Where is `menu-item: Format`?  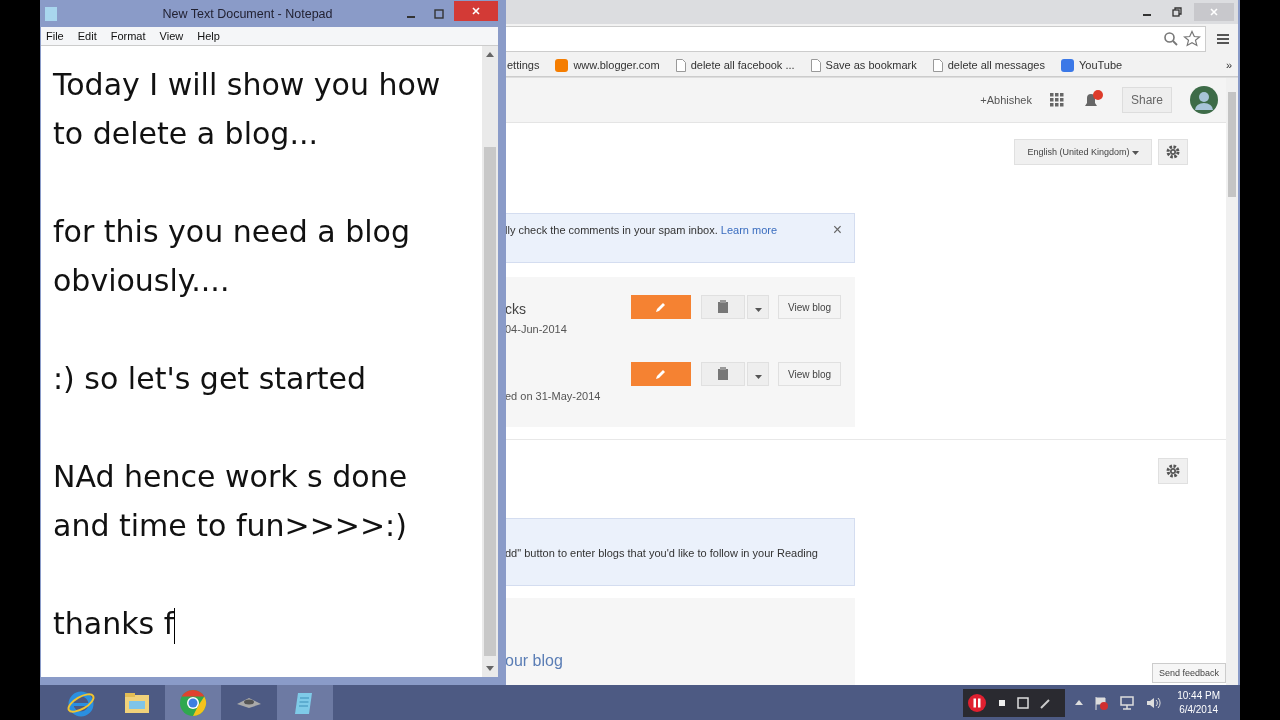 menu-item: Format is located at coordinates (128, 36).